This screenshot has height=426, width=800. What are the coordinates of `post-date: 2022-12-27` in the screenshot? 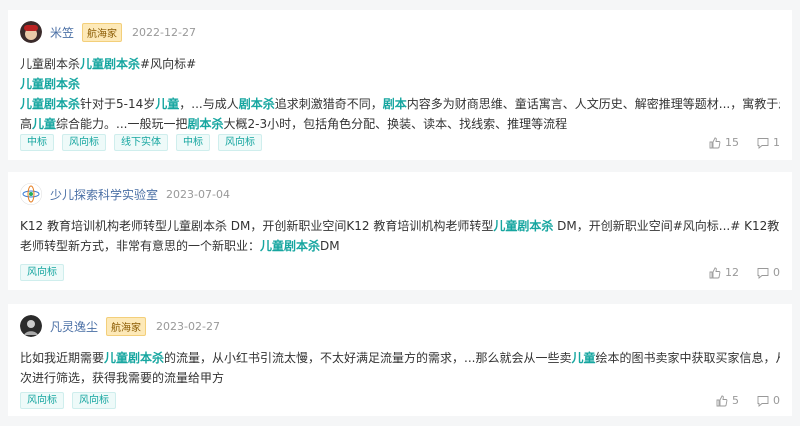 It's located at (164, 32).